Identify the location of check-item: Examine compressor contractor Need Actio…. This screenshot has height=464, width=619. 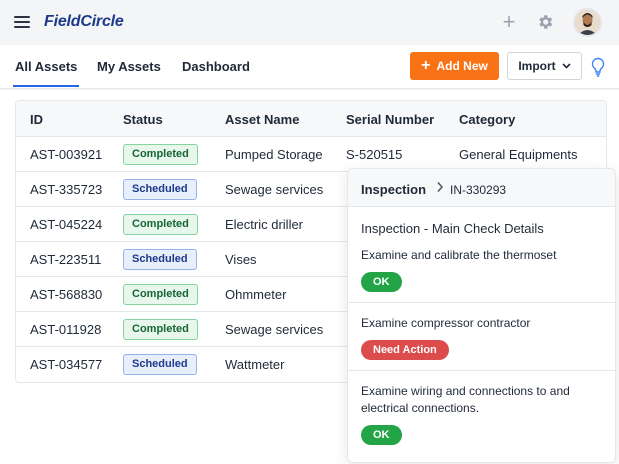
(483, 337).